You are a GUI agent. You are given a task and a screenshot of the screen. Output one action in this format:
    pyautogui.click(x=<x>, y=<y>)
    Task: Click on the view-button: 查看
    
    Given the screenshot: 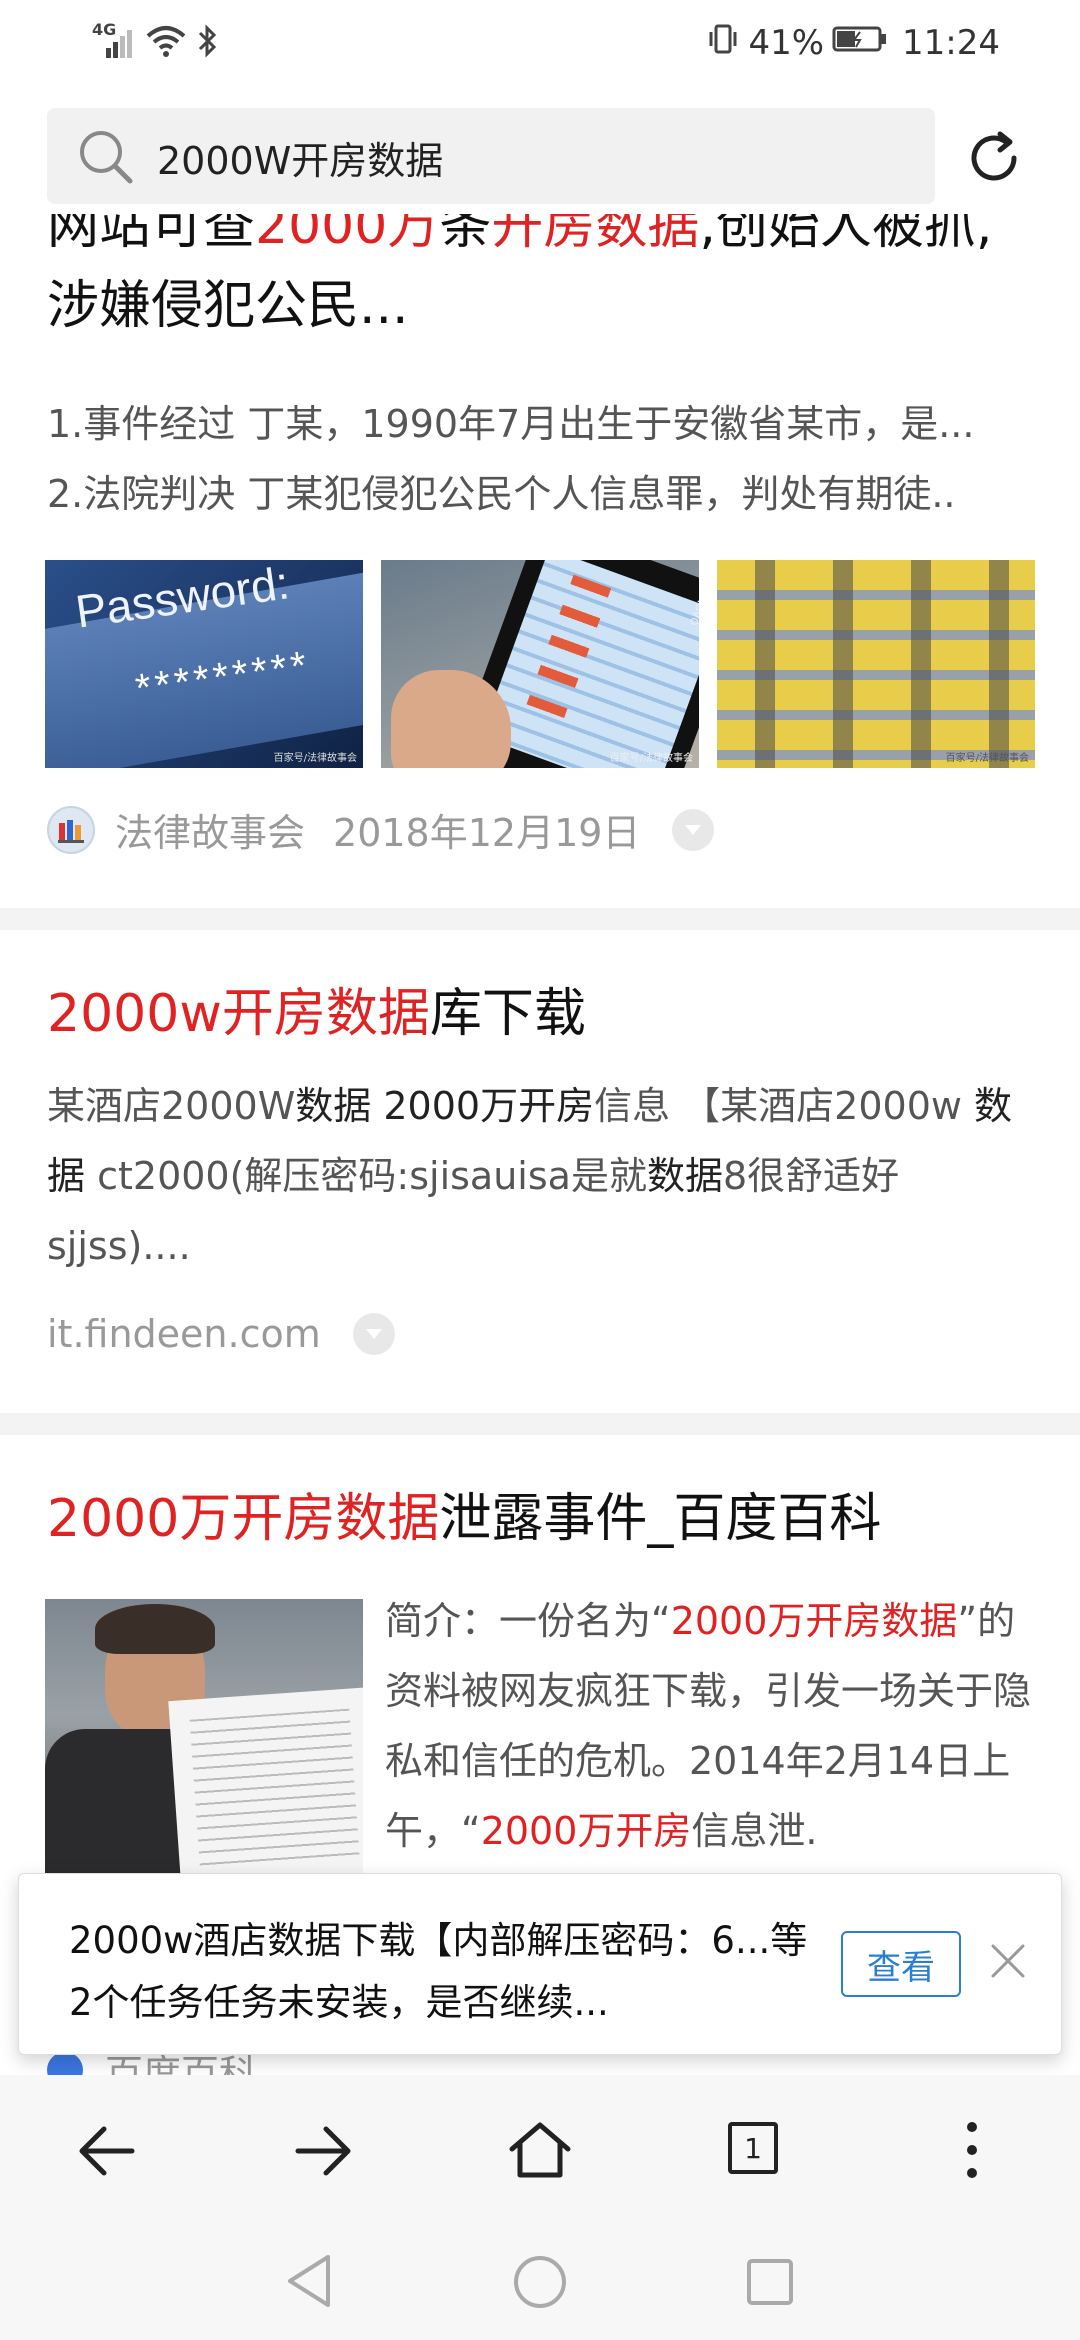 What is the action you would take?
    pyautogui.click(x=901, y=1964)
    